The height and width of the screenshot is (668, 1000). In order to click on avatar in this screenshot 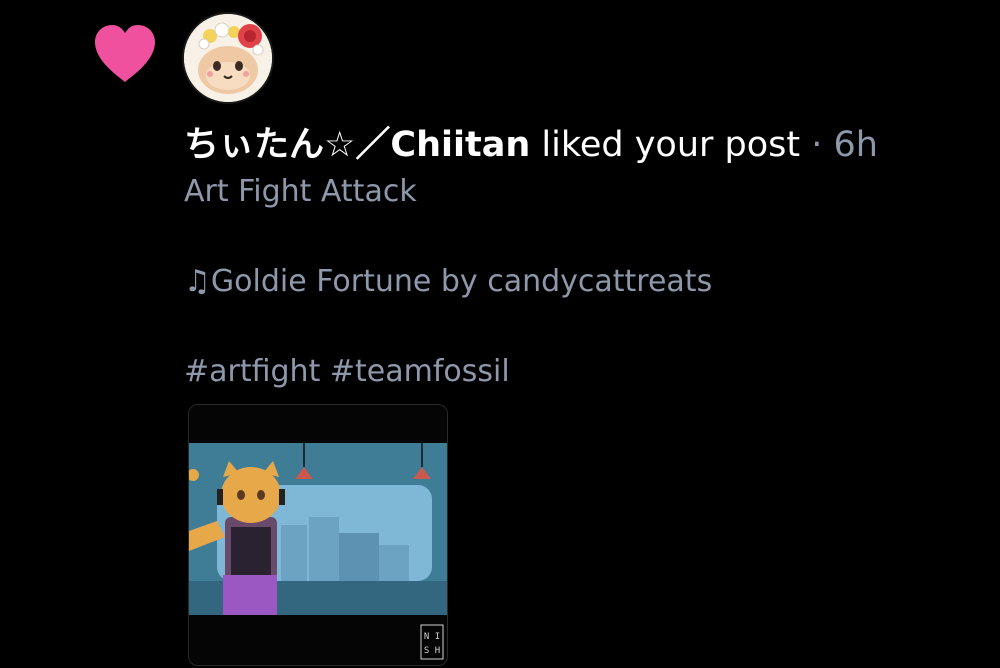, I will do `click(228, 58)`.